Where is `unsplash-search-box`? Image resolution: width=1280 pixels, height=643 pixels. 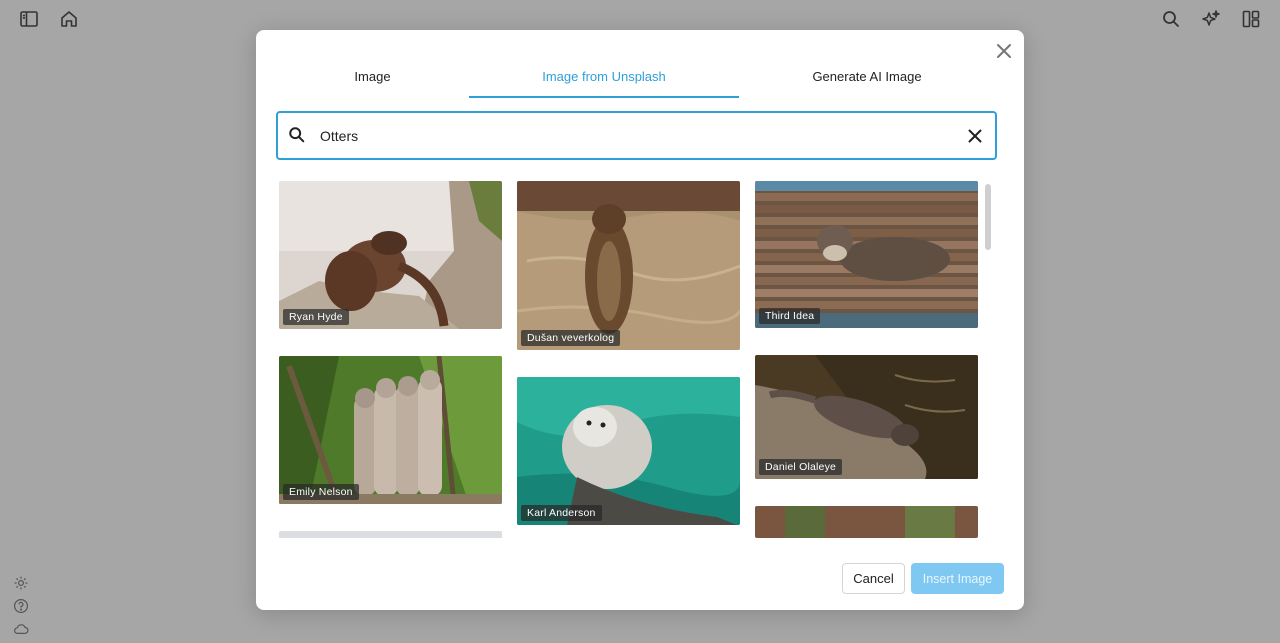 unsplash-search-box is located at coordinates (636, 135).